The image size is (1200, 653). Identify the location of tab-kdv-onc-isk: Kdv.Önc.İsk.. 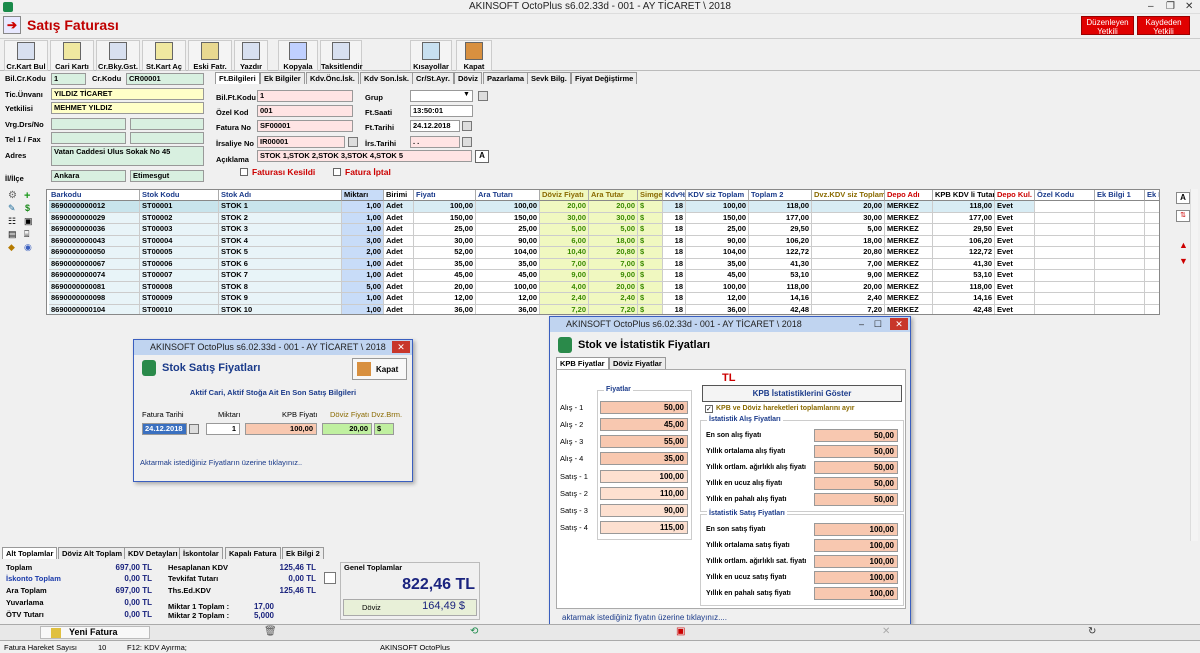
(332, 78).